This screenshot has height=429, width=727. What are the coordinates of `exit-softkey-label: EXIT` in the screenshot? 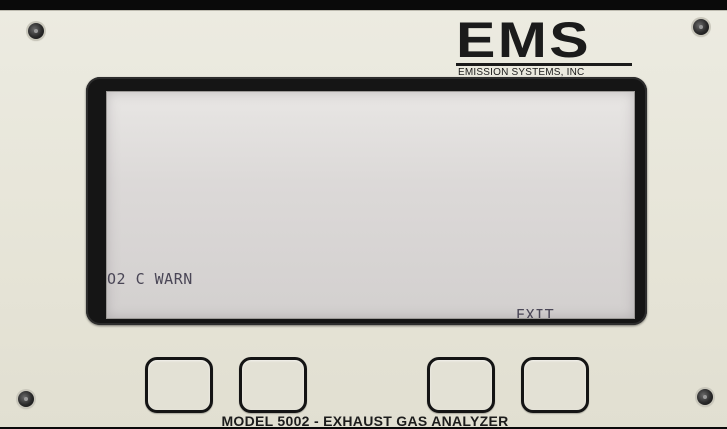 It's located at (535, 312).